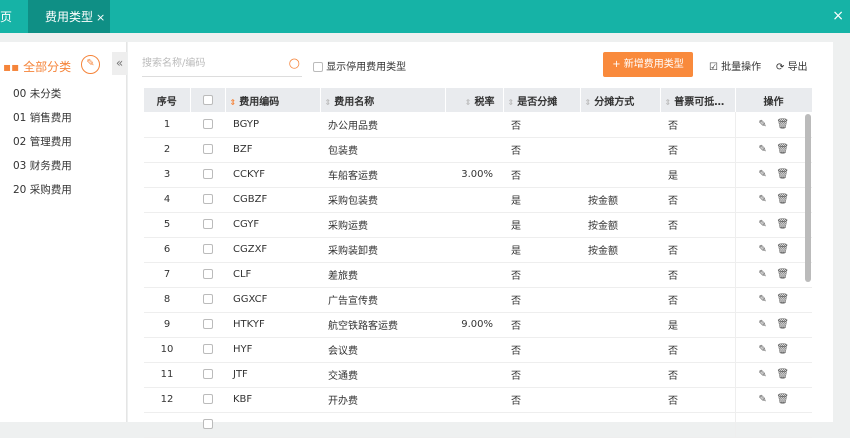  What do you see at coordinates (42, 141) in the screenshot?
I see `category-item: 02 管理费用` at bounding box center [42, 141].